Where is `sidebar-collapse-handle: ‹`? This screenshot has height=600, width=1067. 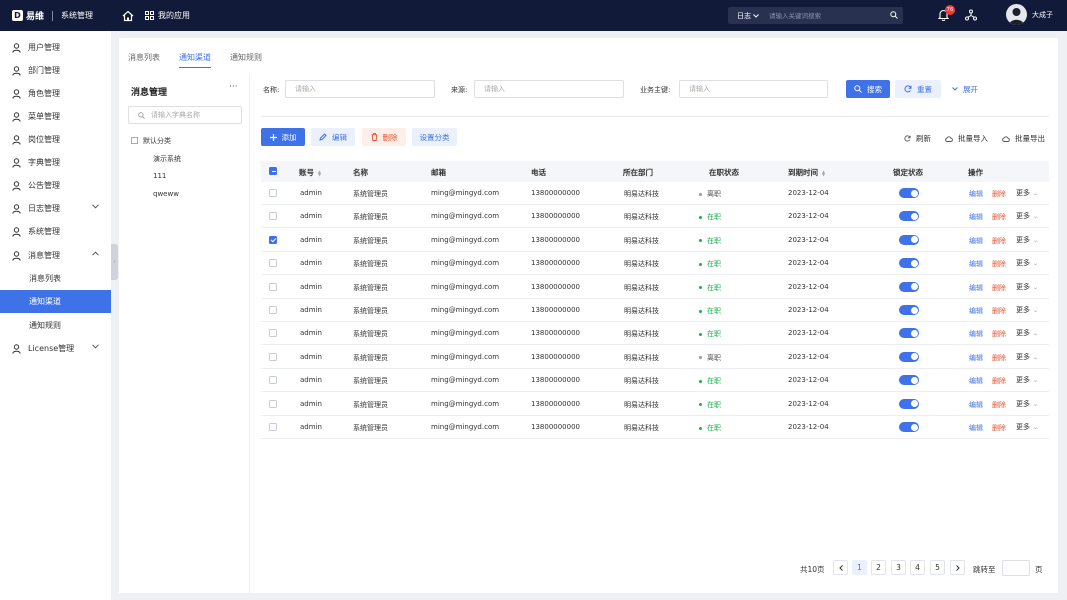
sidebar-collapse-handle: ‹ is located at coordinates (114, 262).